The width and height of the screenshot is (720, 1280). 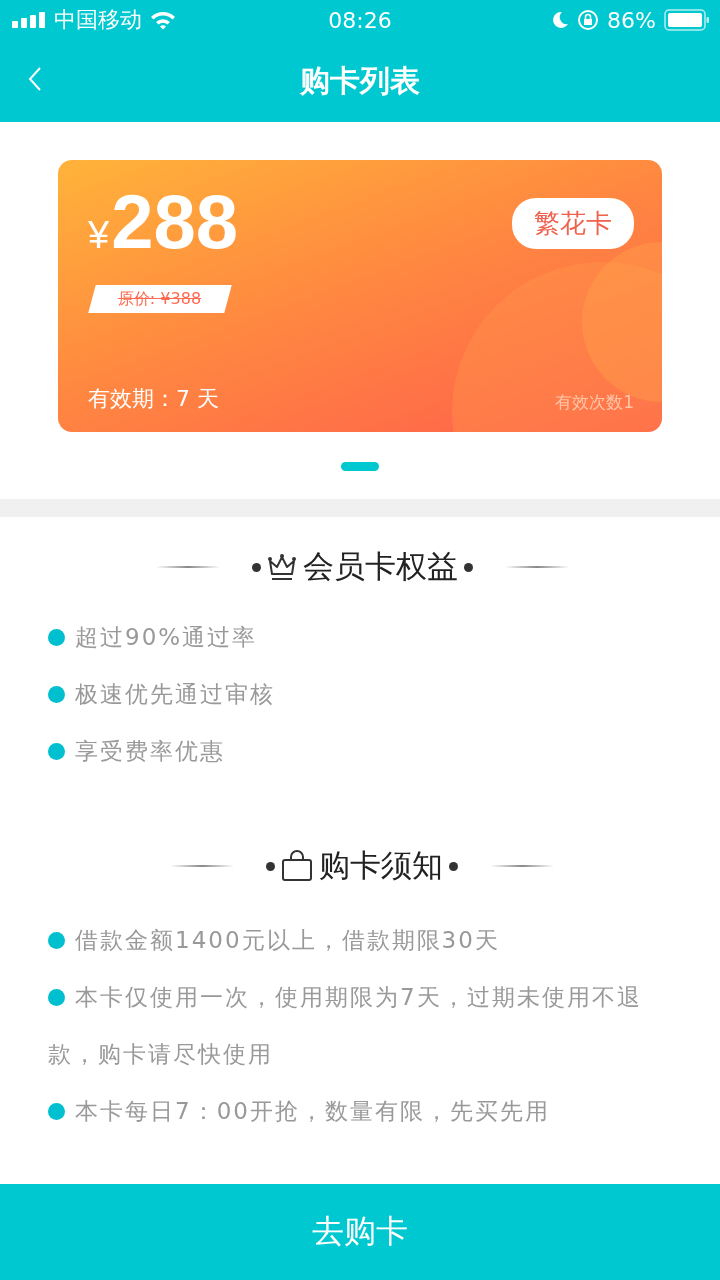 I want to click on back-icon, so click(x=35, y=79).